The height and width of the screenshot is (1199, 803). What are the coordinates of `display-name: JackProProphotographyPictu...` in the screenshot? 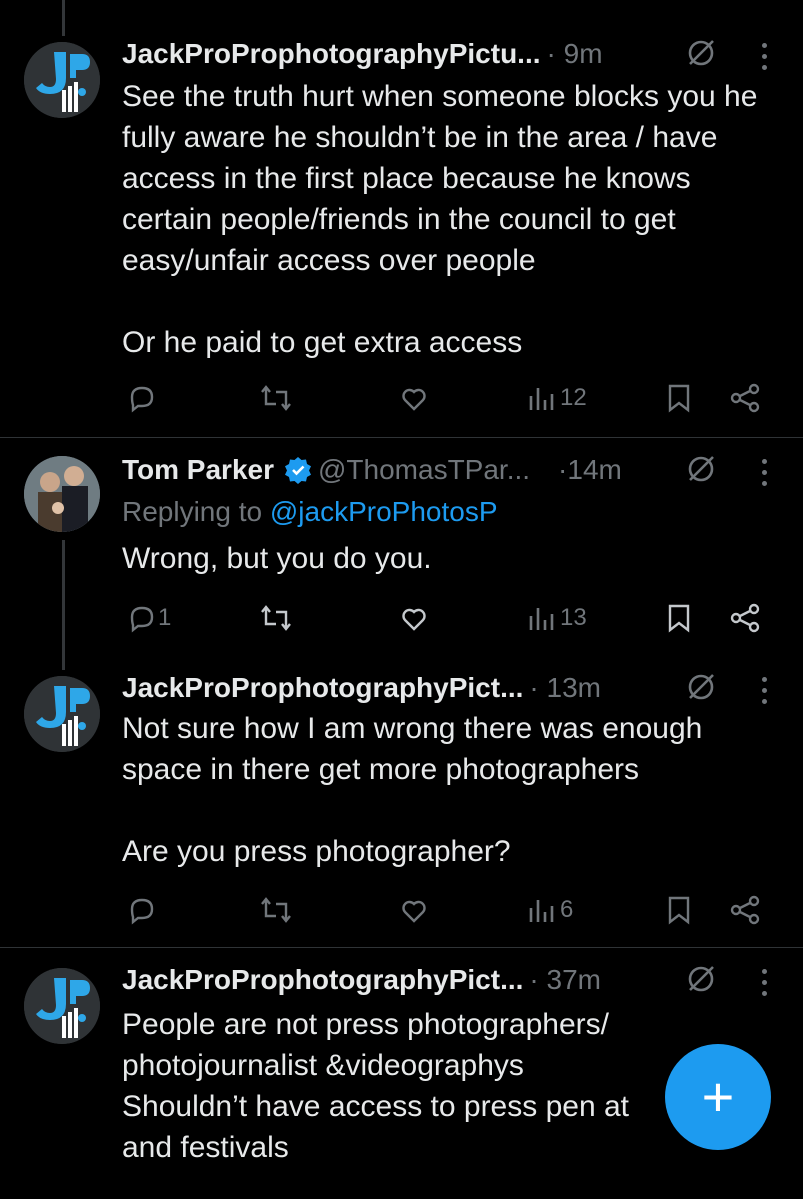 It's located at (331, 54).